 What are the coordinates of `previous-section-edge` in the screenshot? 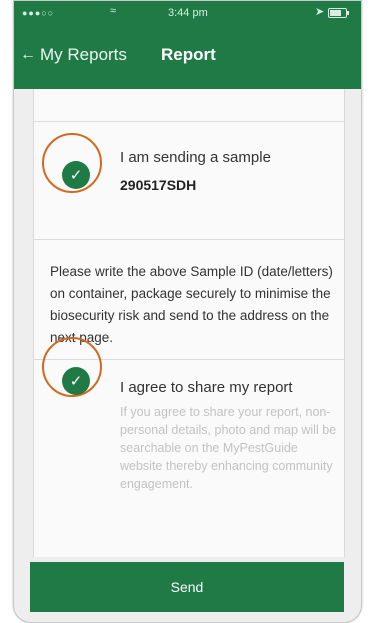 It's located at (189, 105).